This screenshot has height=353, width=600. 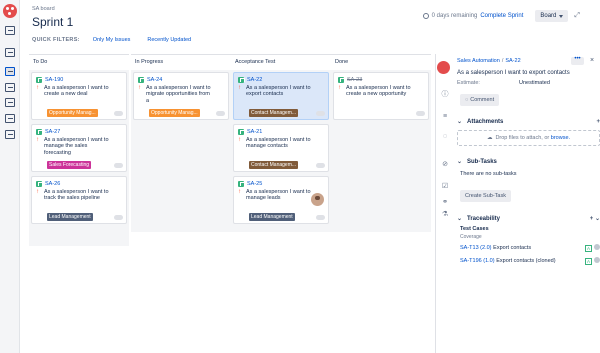 I want to click on subtasks-icon: ☑, so click(x=445, y=186).